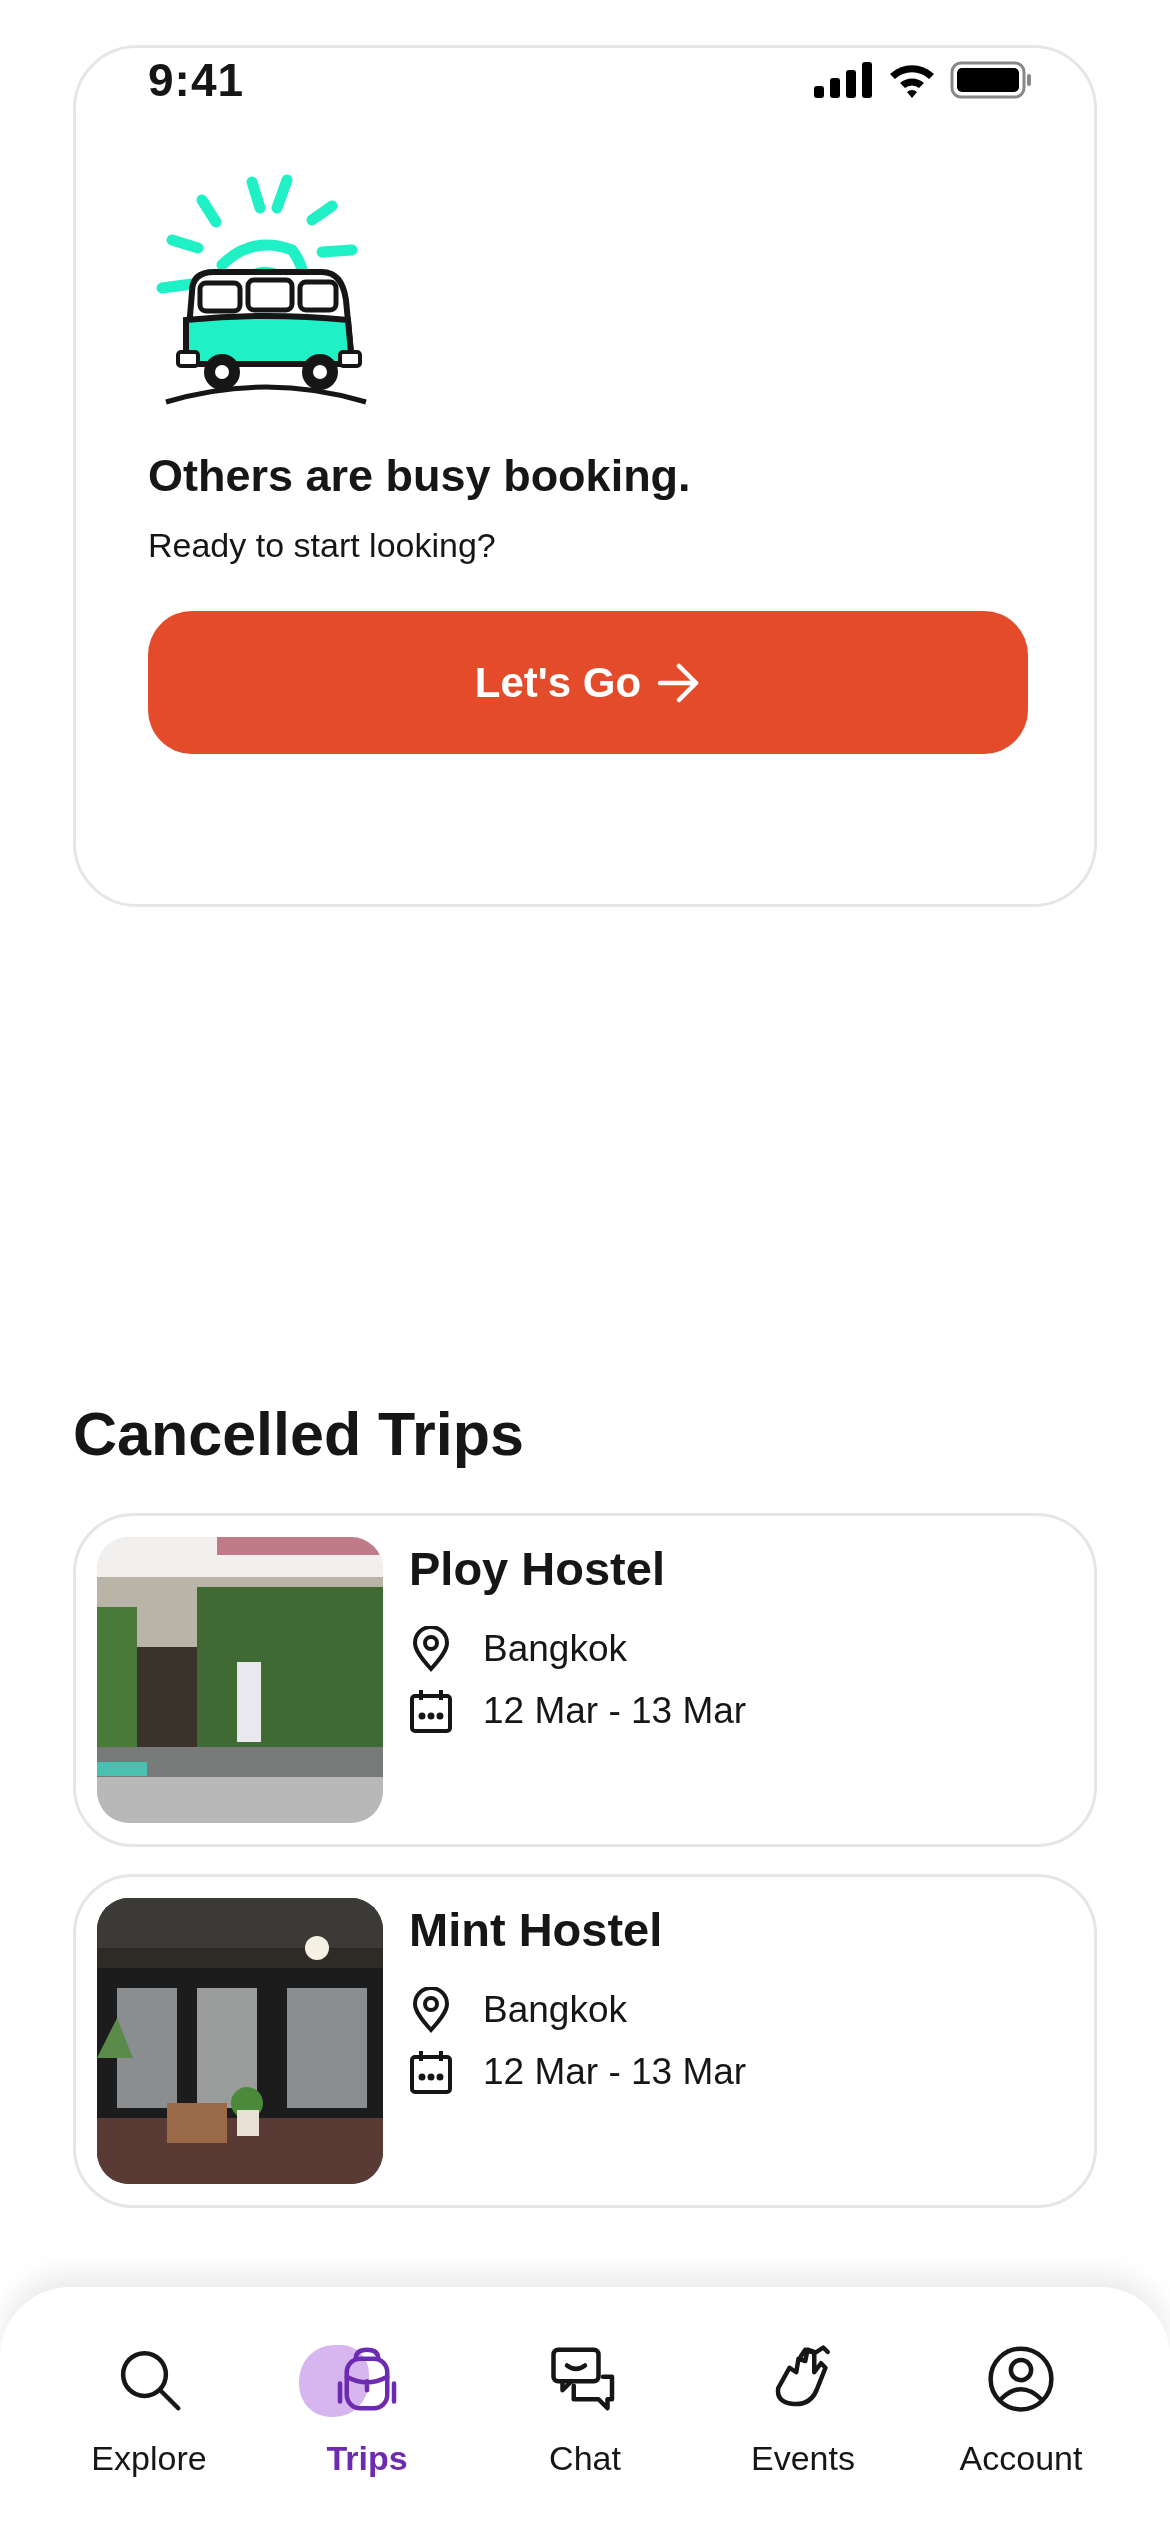 This screenshot has height=2532, width=1170. Describe the element at coordinates (149, 2408) in the screenshot. I see `tab: Explore` at that location.